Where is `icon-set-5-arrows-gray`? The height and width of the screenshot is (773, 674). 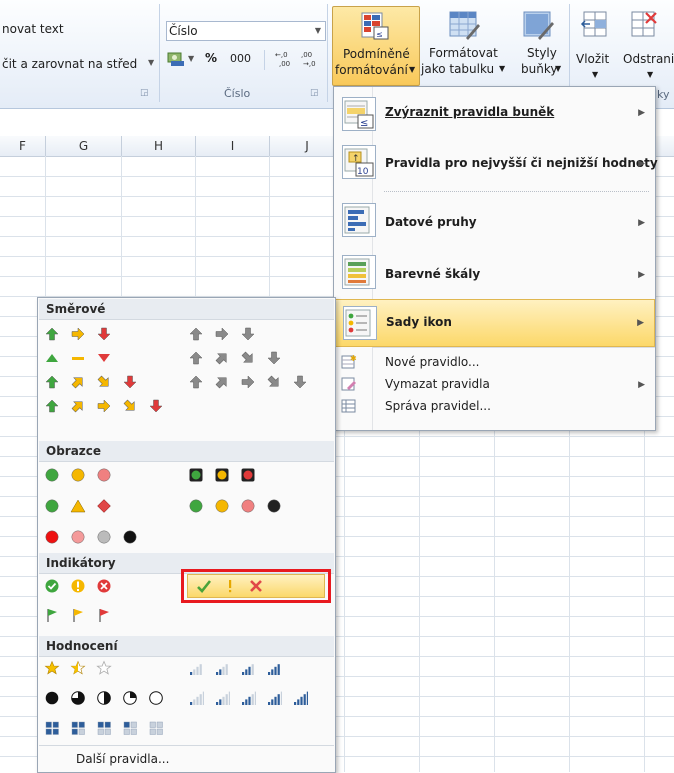 icon-set-5-arrows-gray is located at coordinates (253, 383).